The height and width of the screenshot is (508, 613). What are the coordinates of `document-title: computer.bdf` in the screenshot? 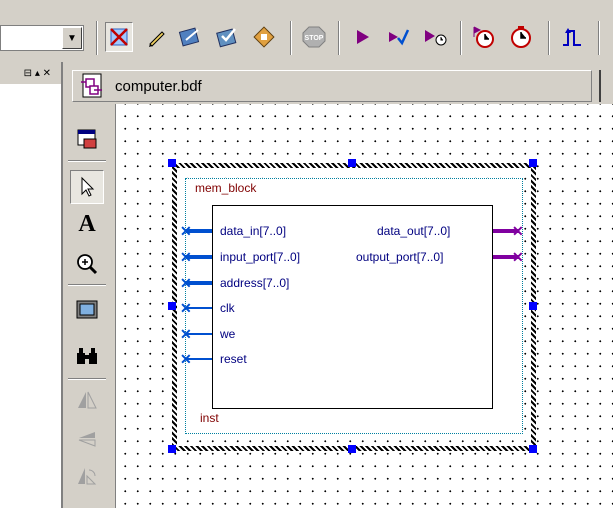 It's located at (158, 86).